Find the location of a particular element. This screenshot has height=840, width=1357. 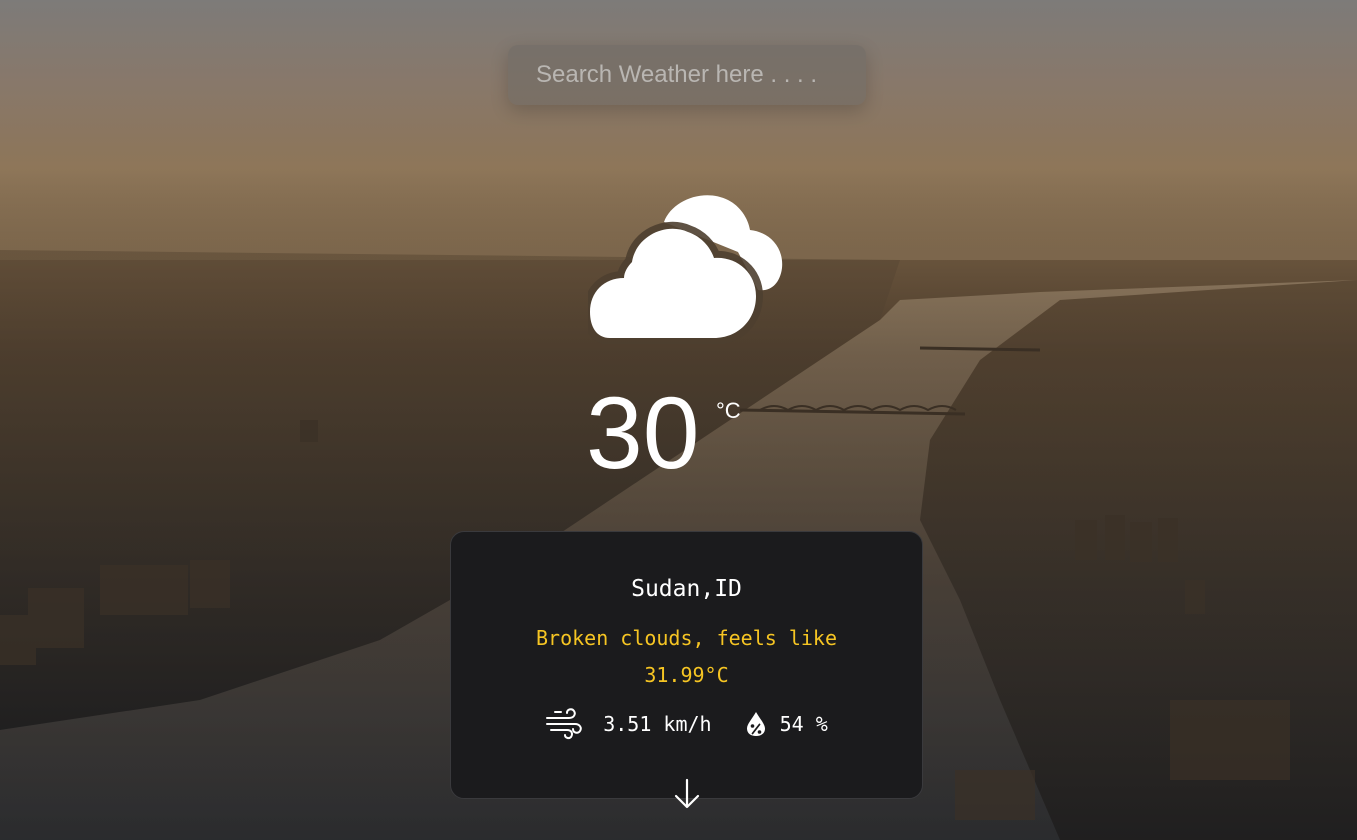

search-input is located at coordinates (687, 75).